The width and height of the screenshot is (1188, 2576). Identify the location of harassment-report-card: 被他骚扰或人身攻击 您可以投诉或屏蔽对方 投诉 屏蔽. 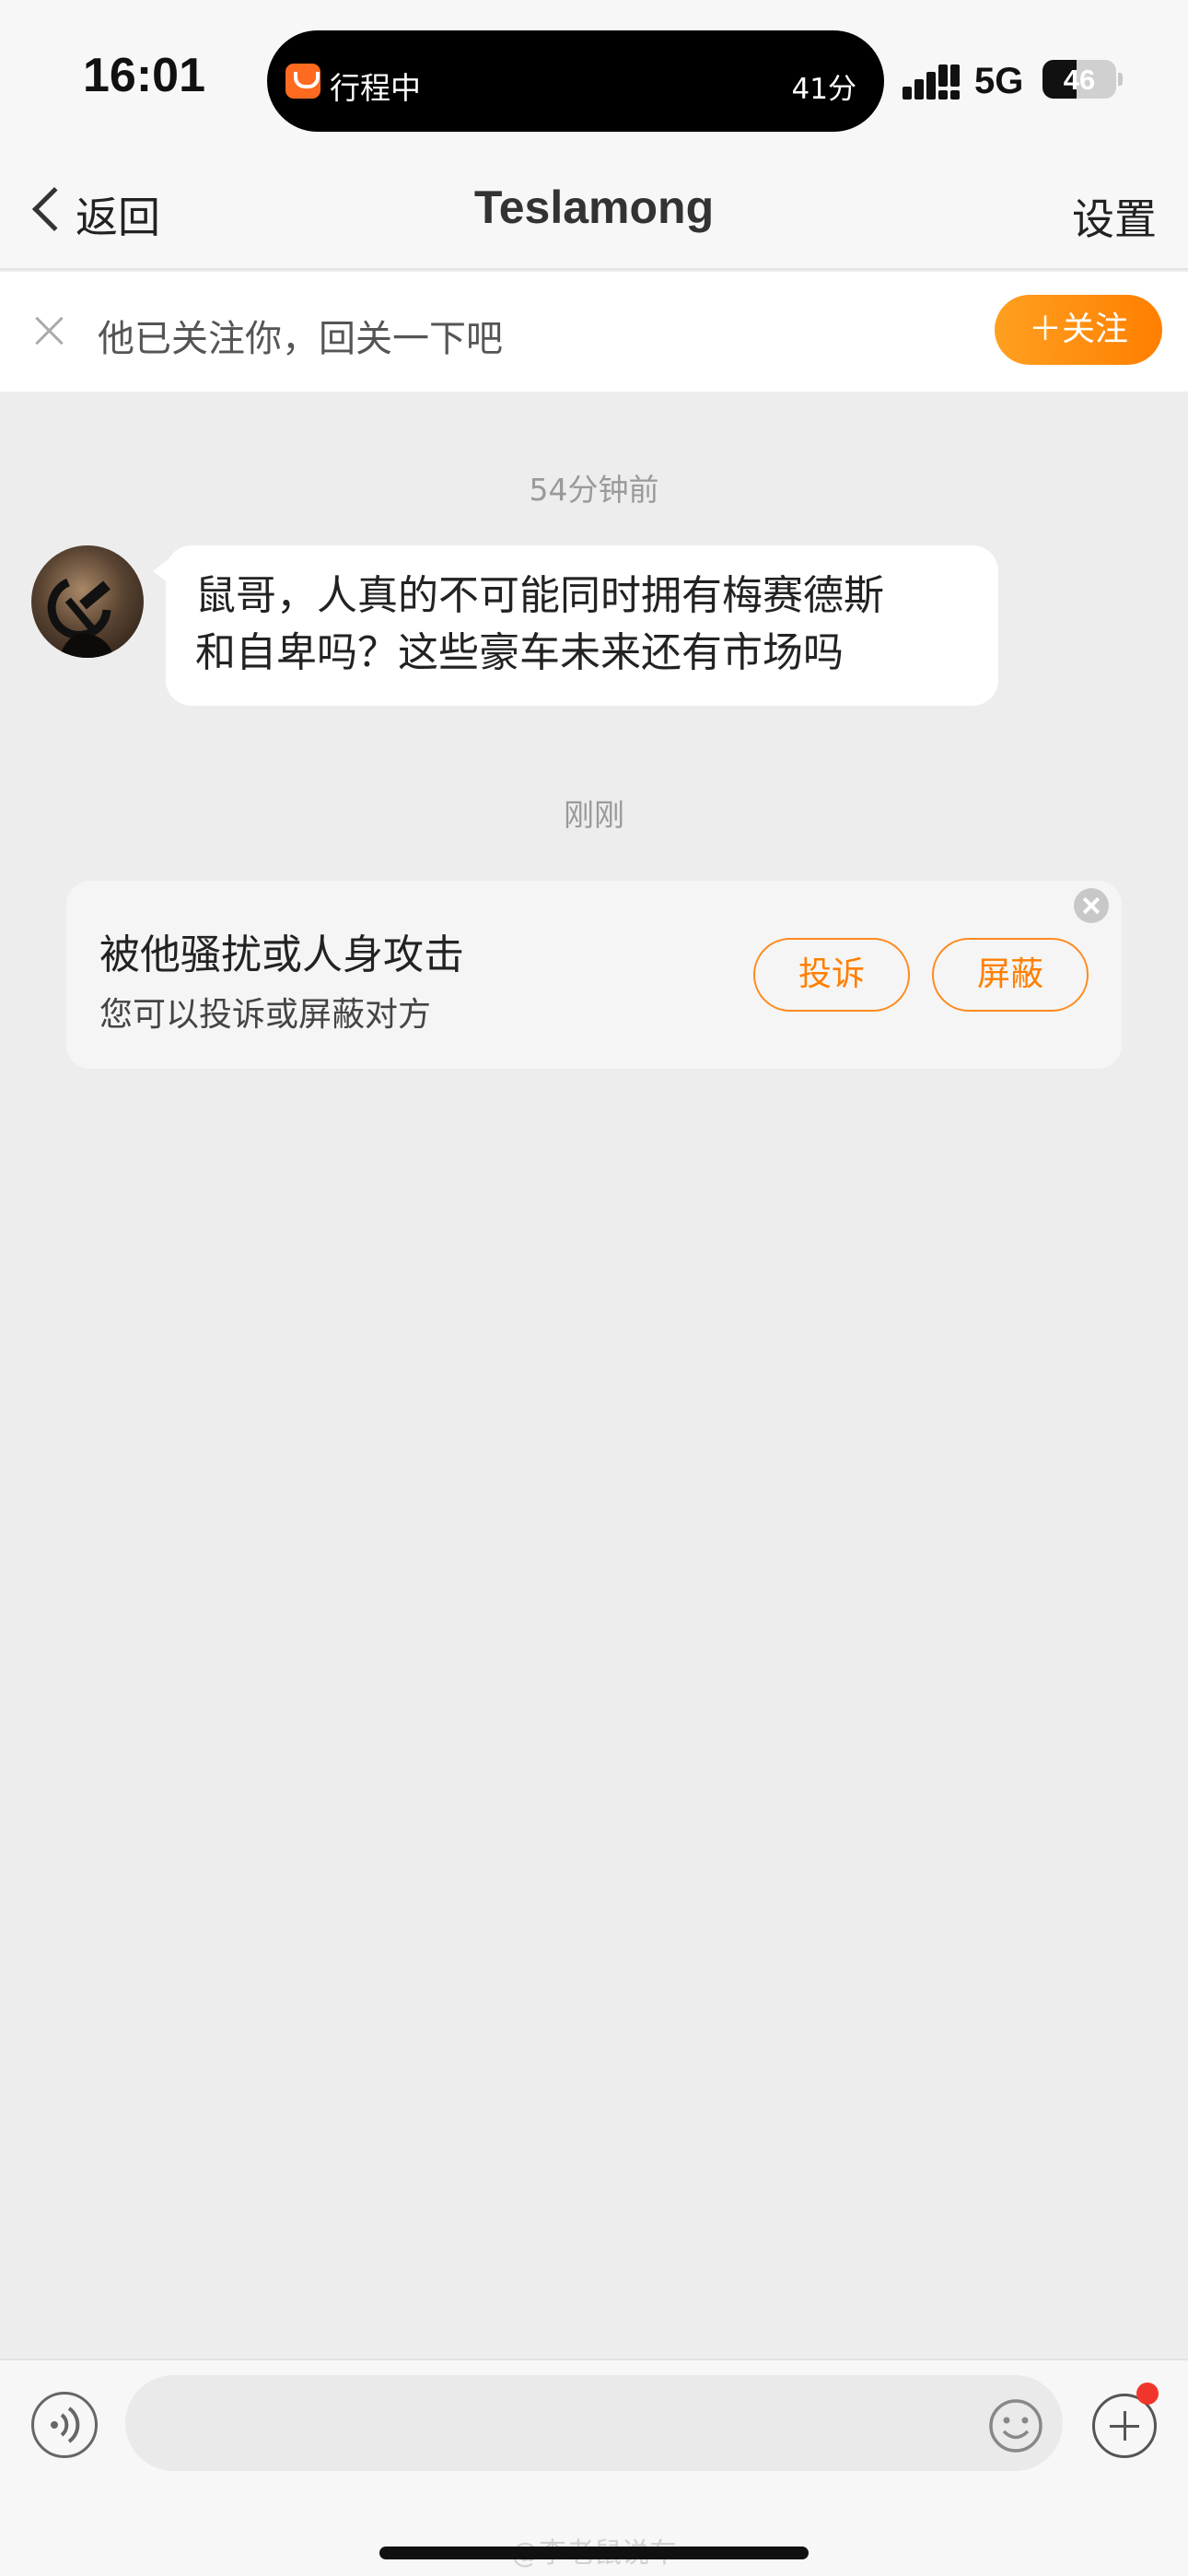
(594, 975).